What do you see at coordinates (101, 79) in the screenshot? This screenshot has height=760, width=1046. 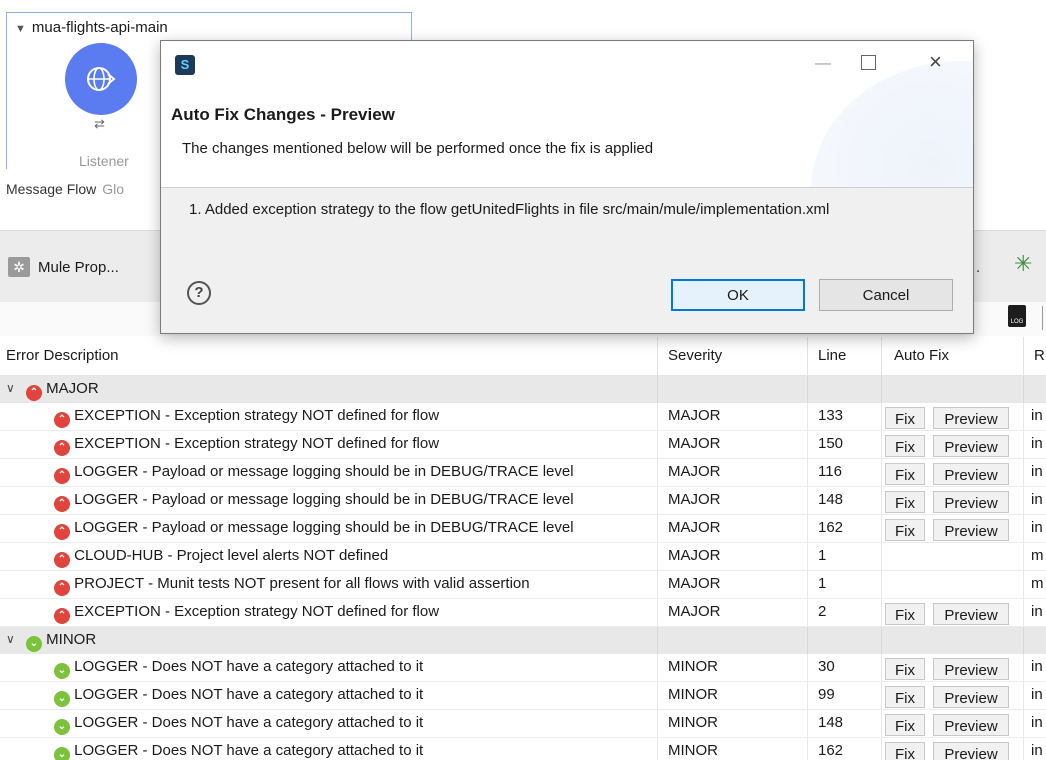 I see `listener-component` at bounding box center [101, 79].